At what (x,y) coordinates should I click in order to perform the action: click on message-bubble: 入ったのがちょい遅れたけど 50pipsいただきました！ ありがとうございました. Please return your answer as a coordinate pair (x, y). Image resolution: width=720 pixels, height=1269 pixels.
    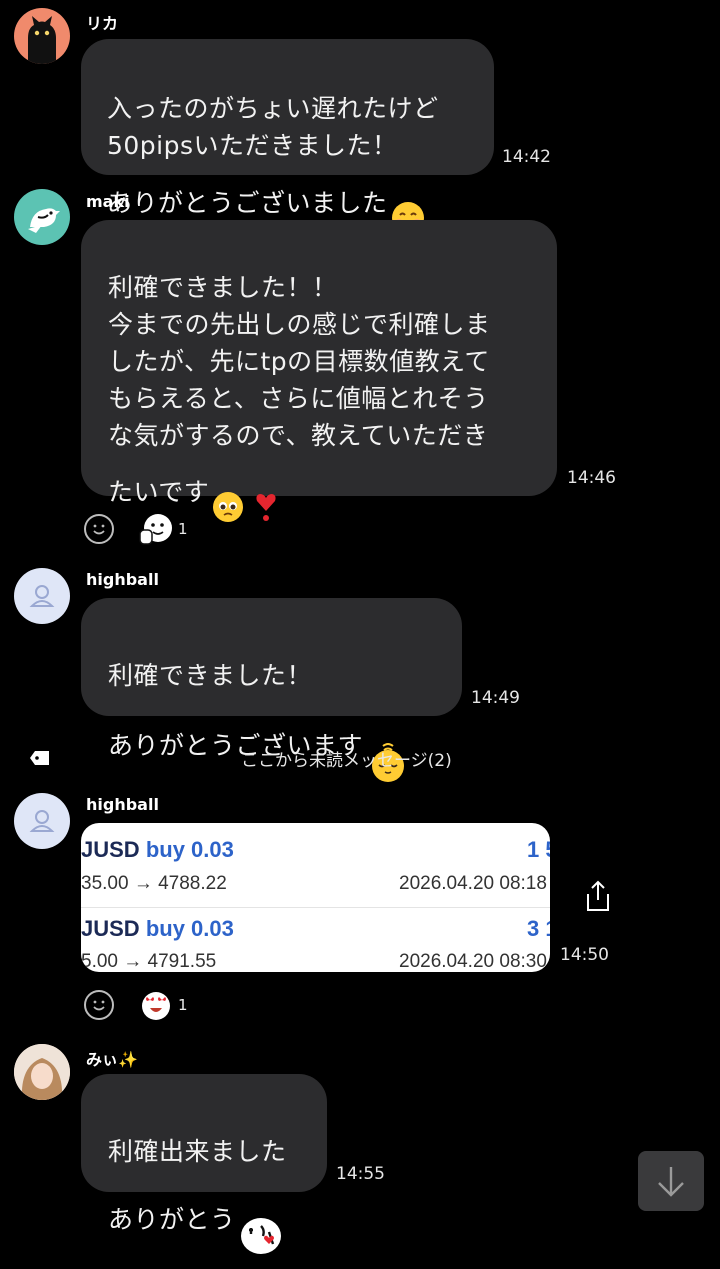
    Looking at the image, I should click on (287, 136).